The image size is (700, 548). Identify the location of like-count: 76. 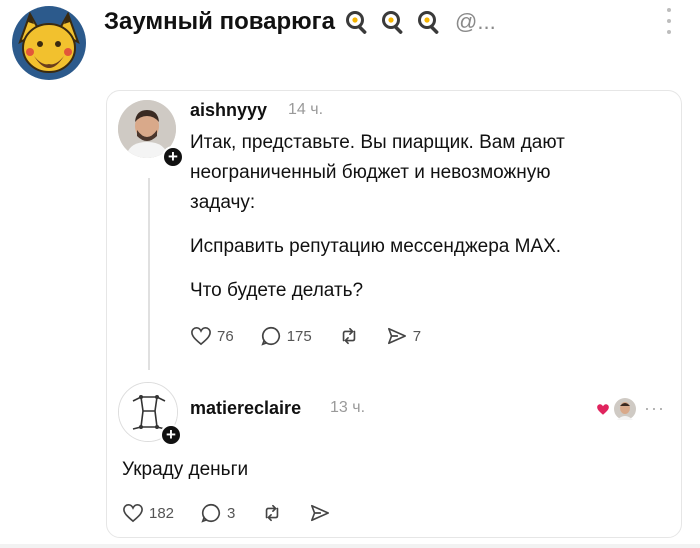
(225, 336).